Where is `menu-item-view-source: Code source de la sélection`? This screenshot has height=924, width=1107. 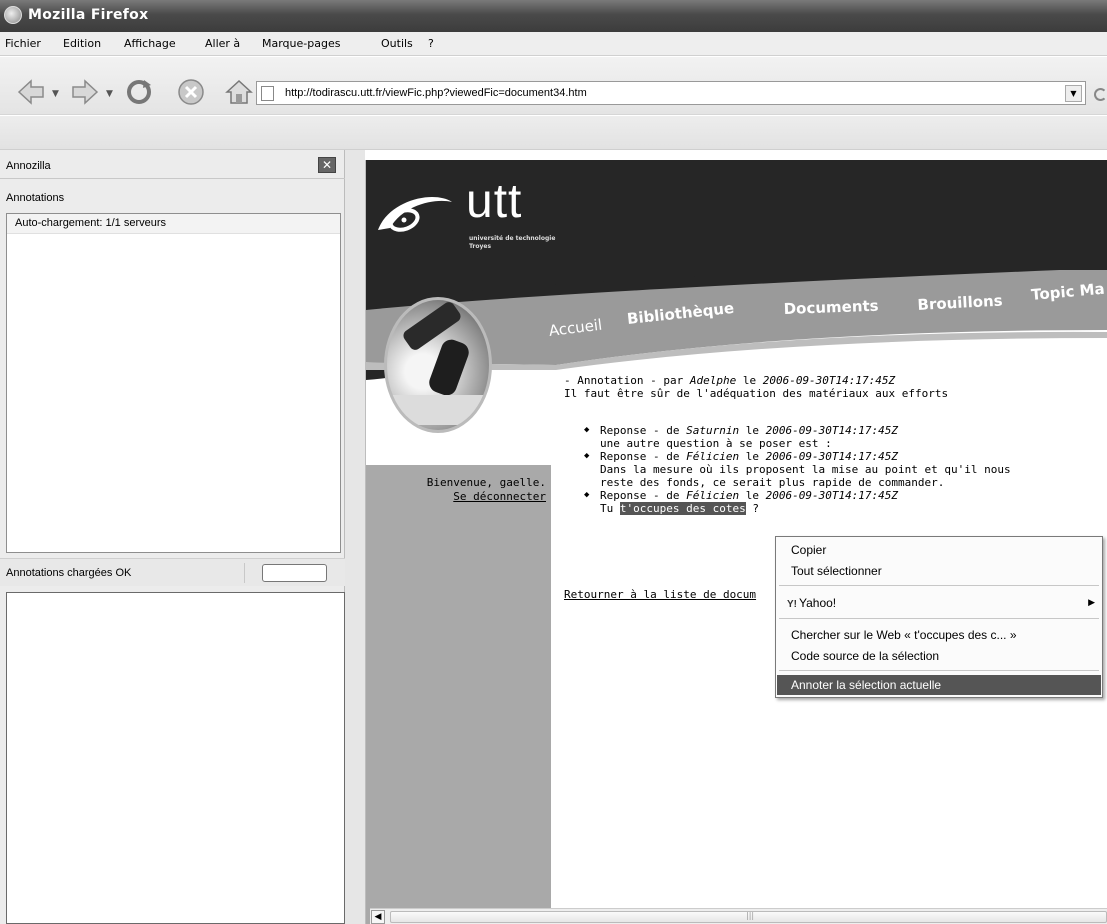 menu-item-view-source: Code source de la sélection is located at coordinates (939, 656).